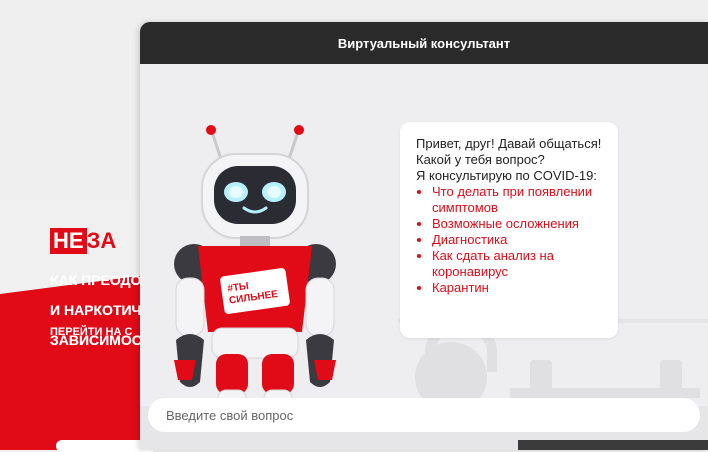  What do you see at coordinates (518, 288) in the screenshot?
I see `topic-link-quarantine: Карантин` at bounding box center [518, 288].